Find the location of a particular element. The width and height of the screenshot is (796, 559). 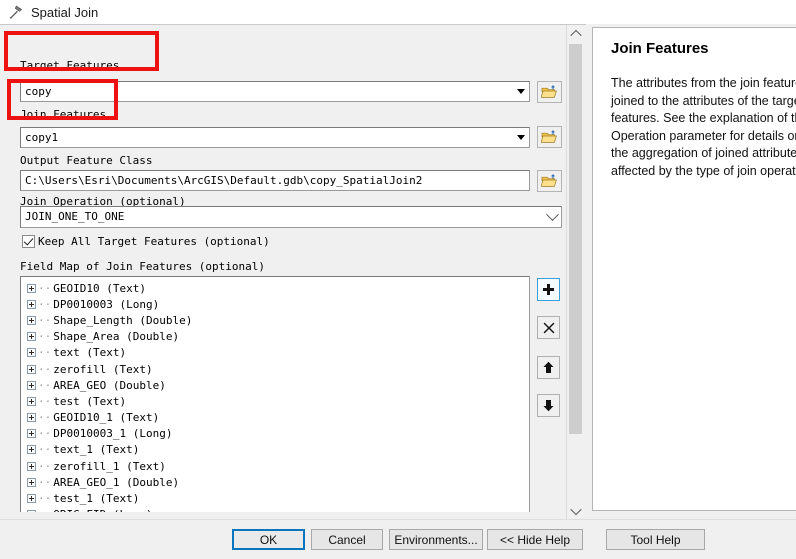

help-title: Join Features is located at coordinates (660, 48).